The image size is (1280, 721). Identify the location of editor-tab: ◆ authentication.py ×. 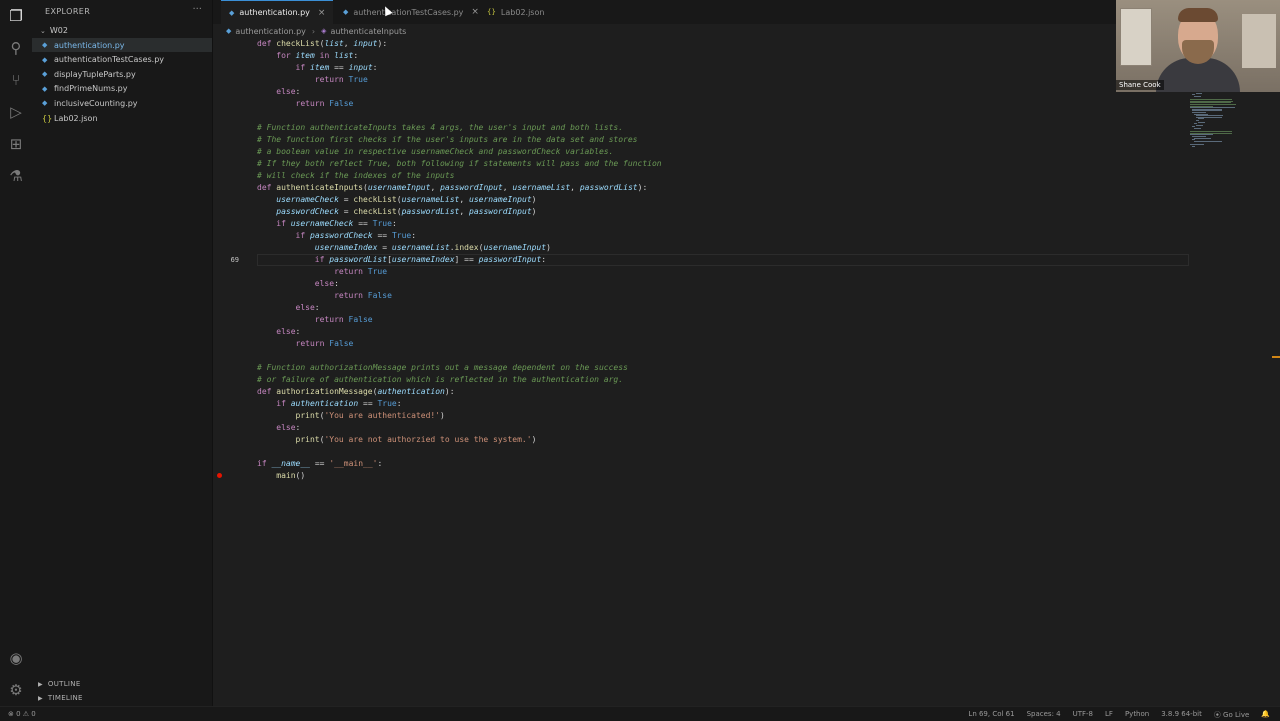
(277, 12).